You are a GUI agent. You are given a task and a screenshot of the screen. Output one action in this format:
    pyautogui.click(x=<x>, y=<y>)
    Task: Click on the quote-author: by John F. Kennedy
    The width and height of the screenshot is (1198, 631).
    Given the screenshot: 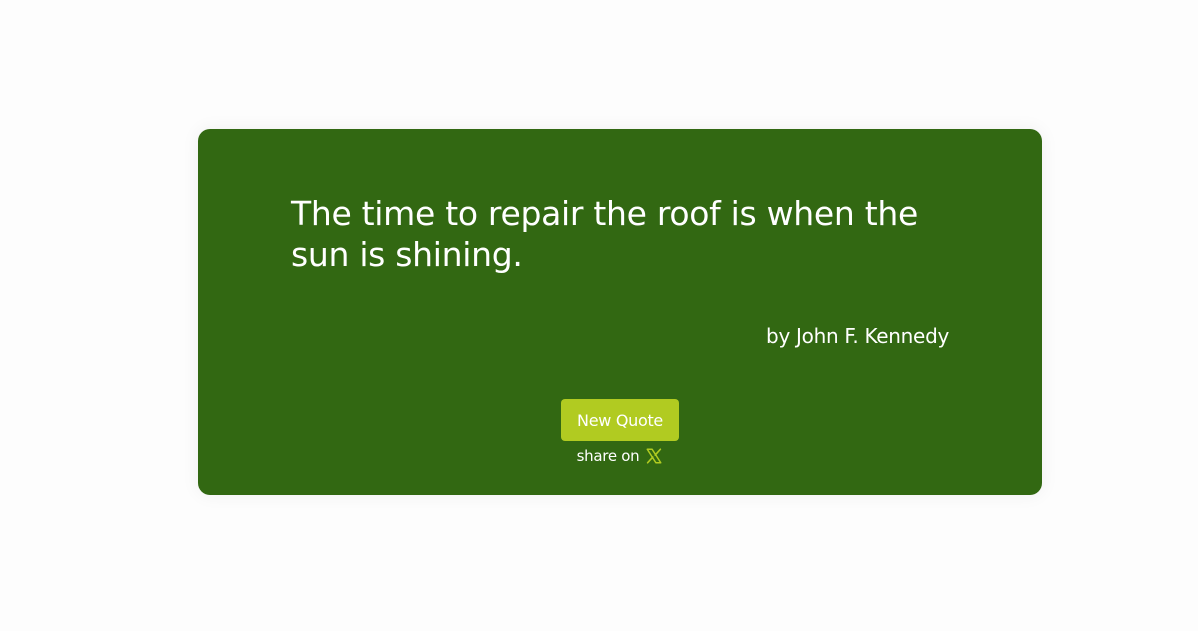 What is the action you would take?
    pyautogui.click(x=857, y=336)
    